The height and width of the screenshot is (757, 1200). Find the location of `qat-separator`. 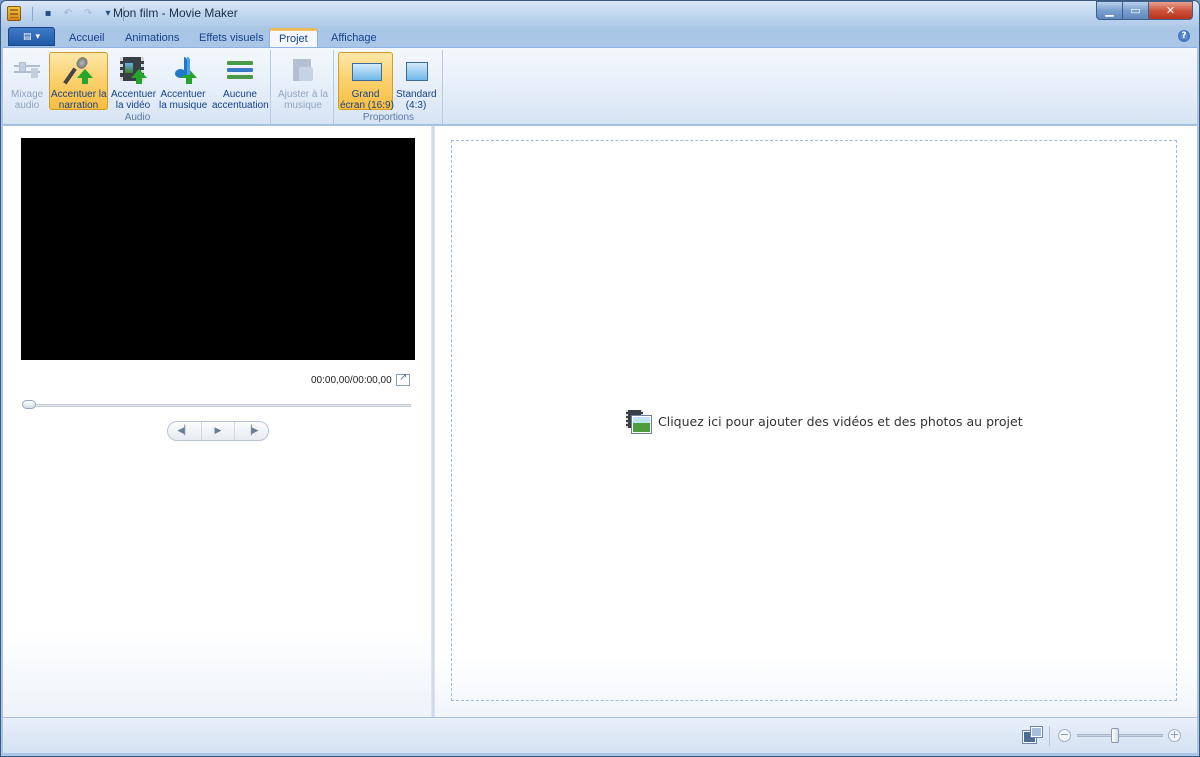

qat-separator is located at coordinates (32, 13).